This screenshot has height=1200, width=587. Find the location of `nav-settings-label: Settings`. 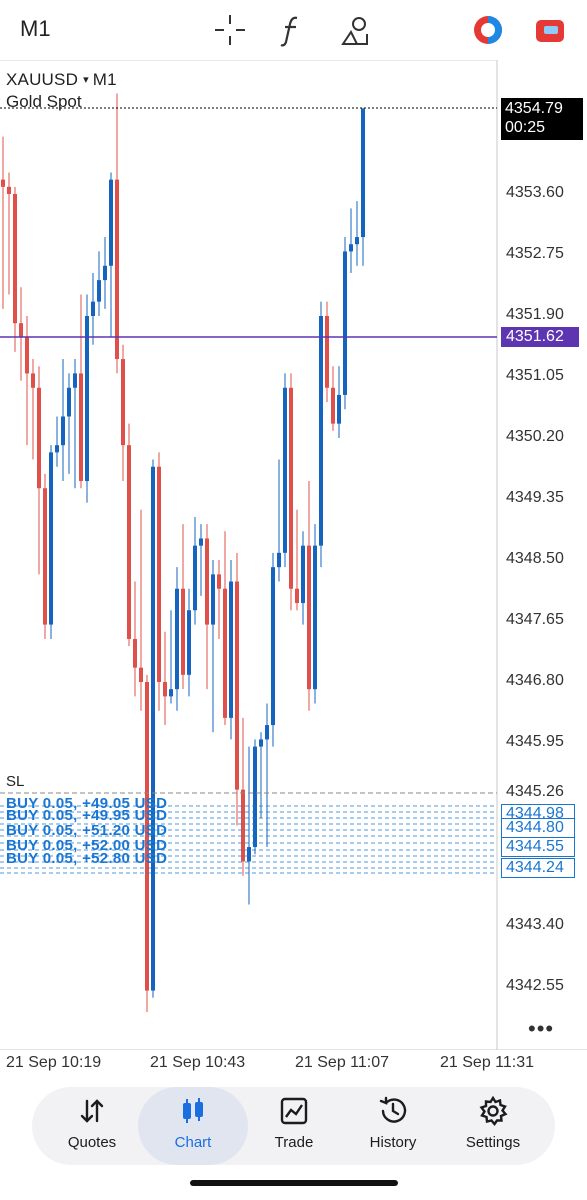

nav-settings-label: Settings is located at coordinates (493, 1142).